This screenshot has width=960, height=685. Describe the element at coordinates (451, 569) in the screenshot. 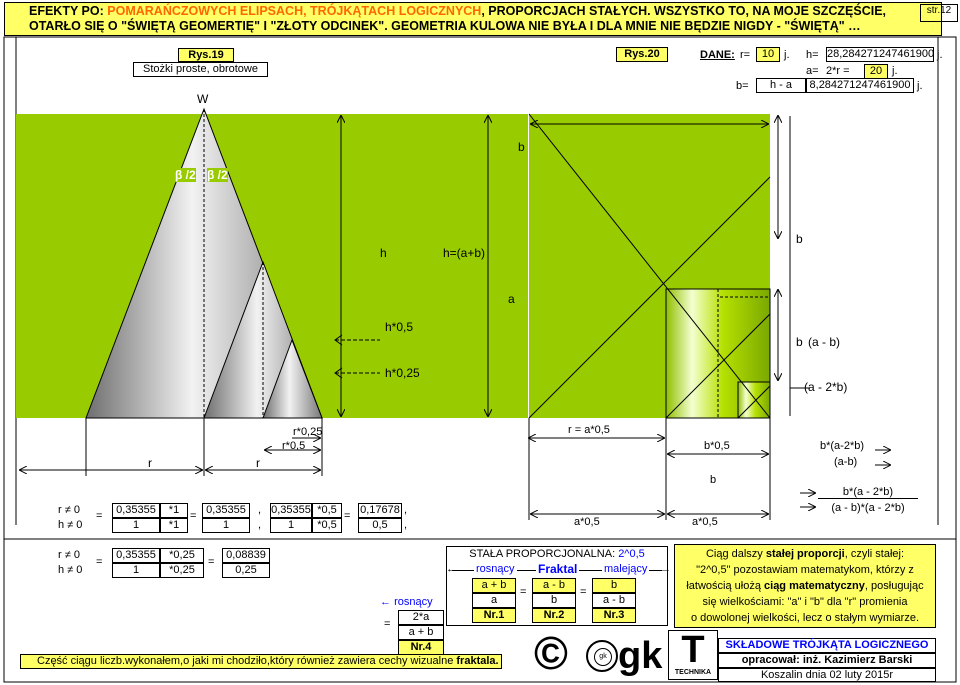

I see `arrow-left-glyph: ←` at that location.